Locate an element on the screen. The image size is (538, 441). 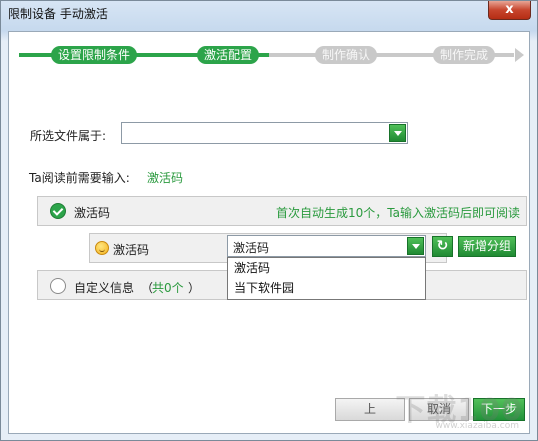
activation-code-title: 激活码 is located at coordinates (92, 213).